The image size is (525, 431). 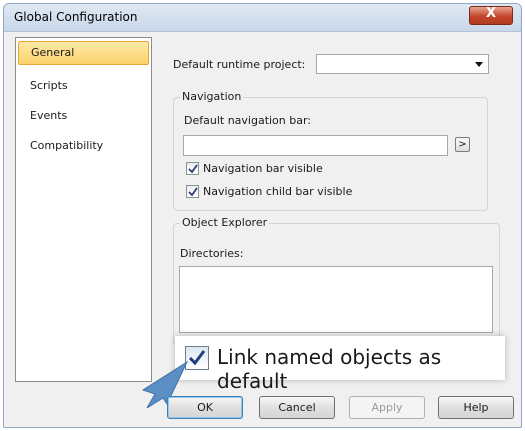 I want to click on sidebar-item-events: Events, so click(x=83, y=116).